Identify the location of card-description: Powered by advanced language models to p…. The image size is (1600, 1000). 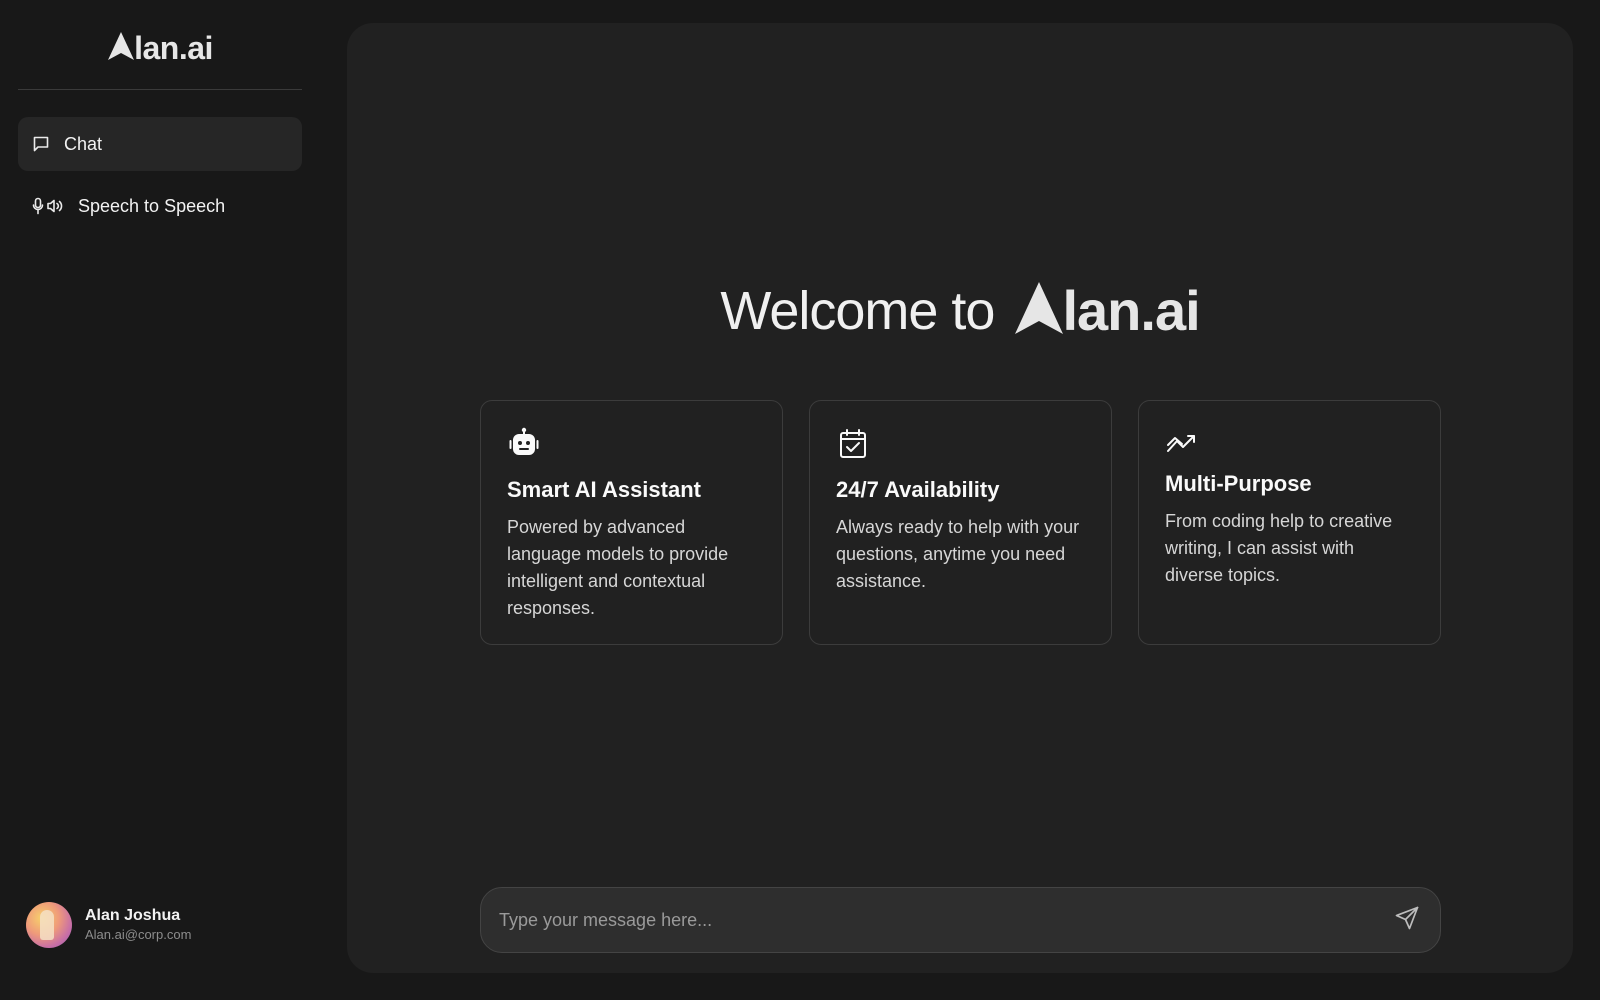
(618, 567).